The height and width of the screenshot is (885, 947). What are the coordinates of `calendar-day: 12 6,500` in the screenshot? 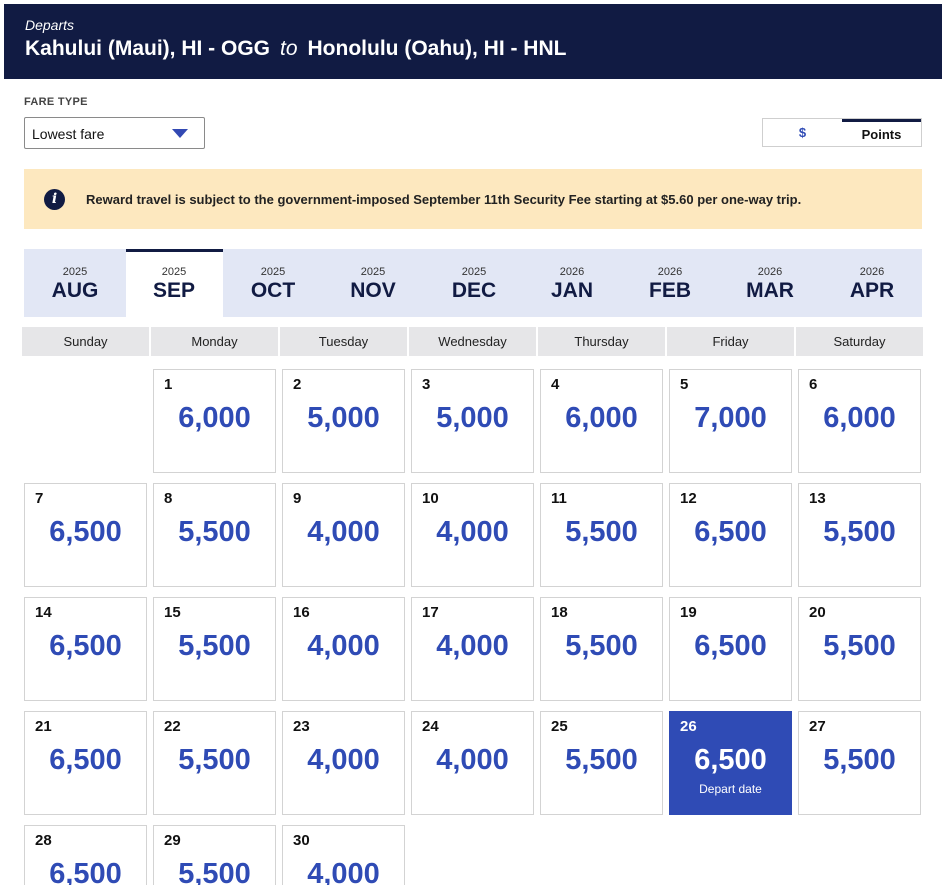 It's located at (730, 535).